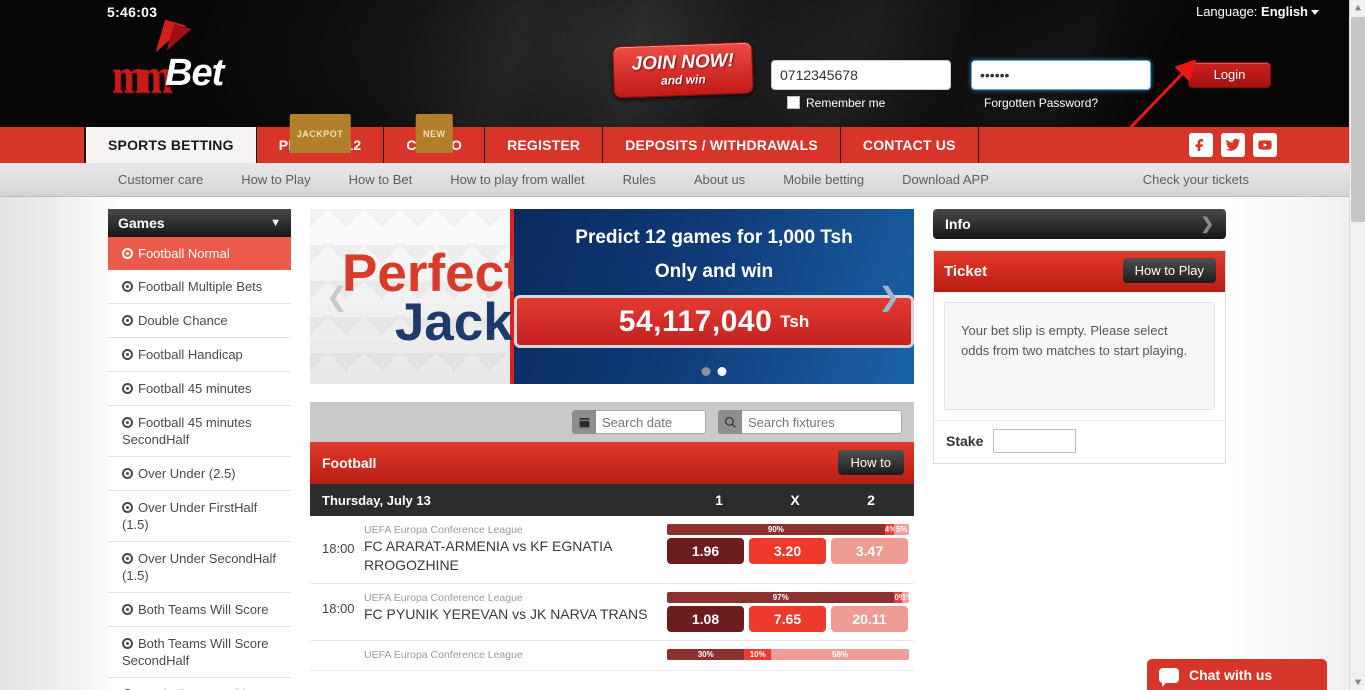  Describe the element at coordinates (435, 138) in the screenshot. I see `tab-casino: NEW CASINO` at that location.